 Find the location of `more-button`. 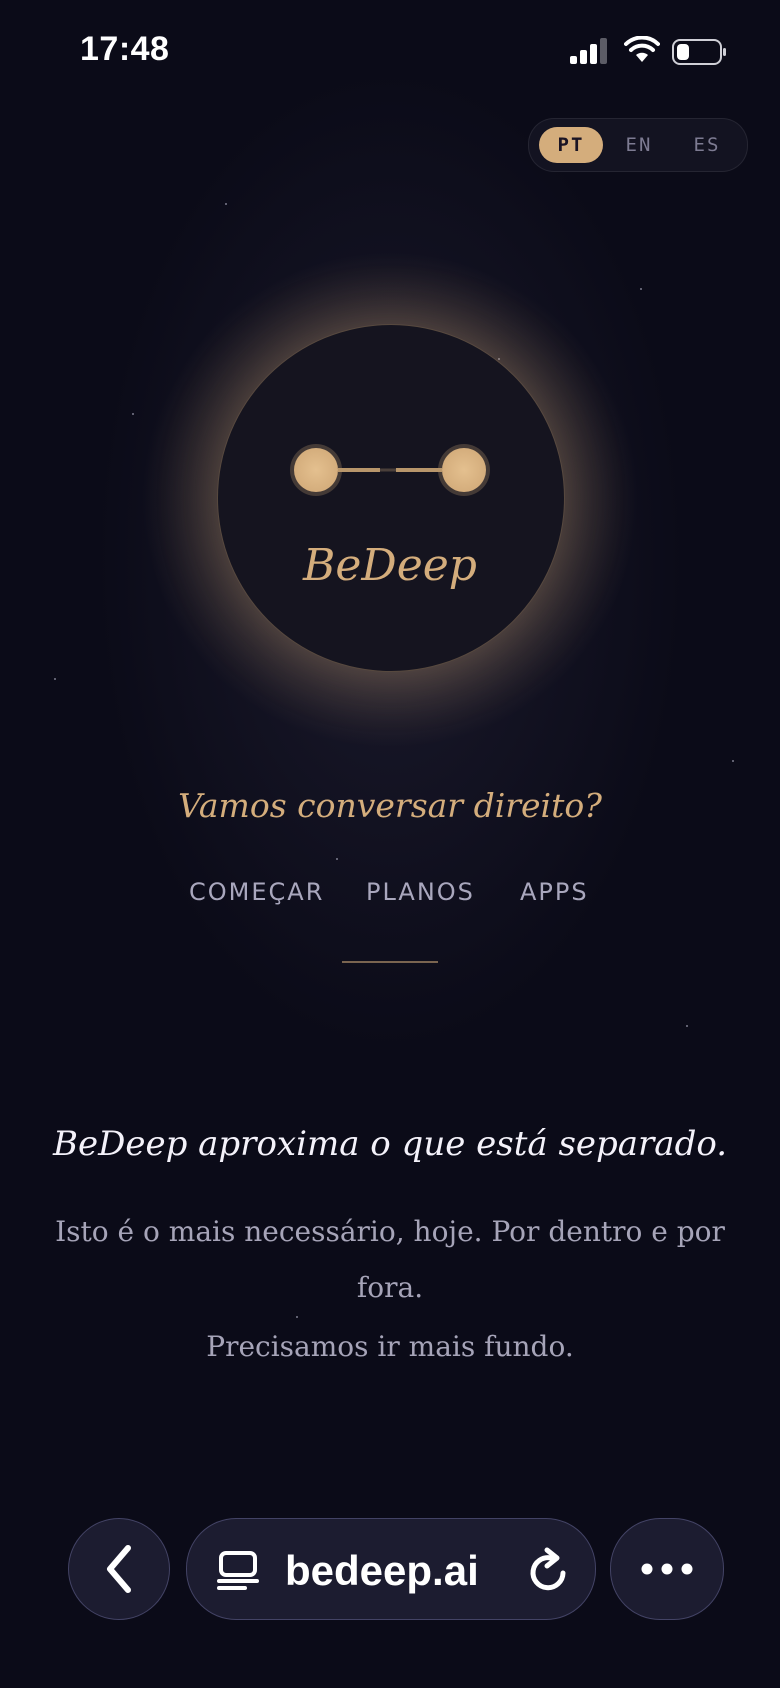

more-button is located at coordinates (667, 1569).